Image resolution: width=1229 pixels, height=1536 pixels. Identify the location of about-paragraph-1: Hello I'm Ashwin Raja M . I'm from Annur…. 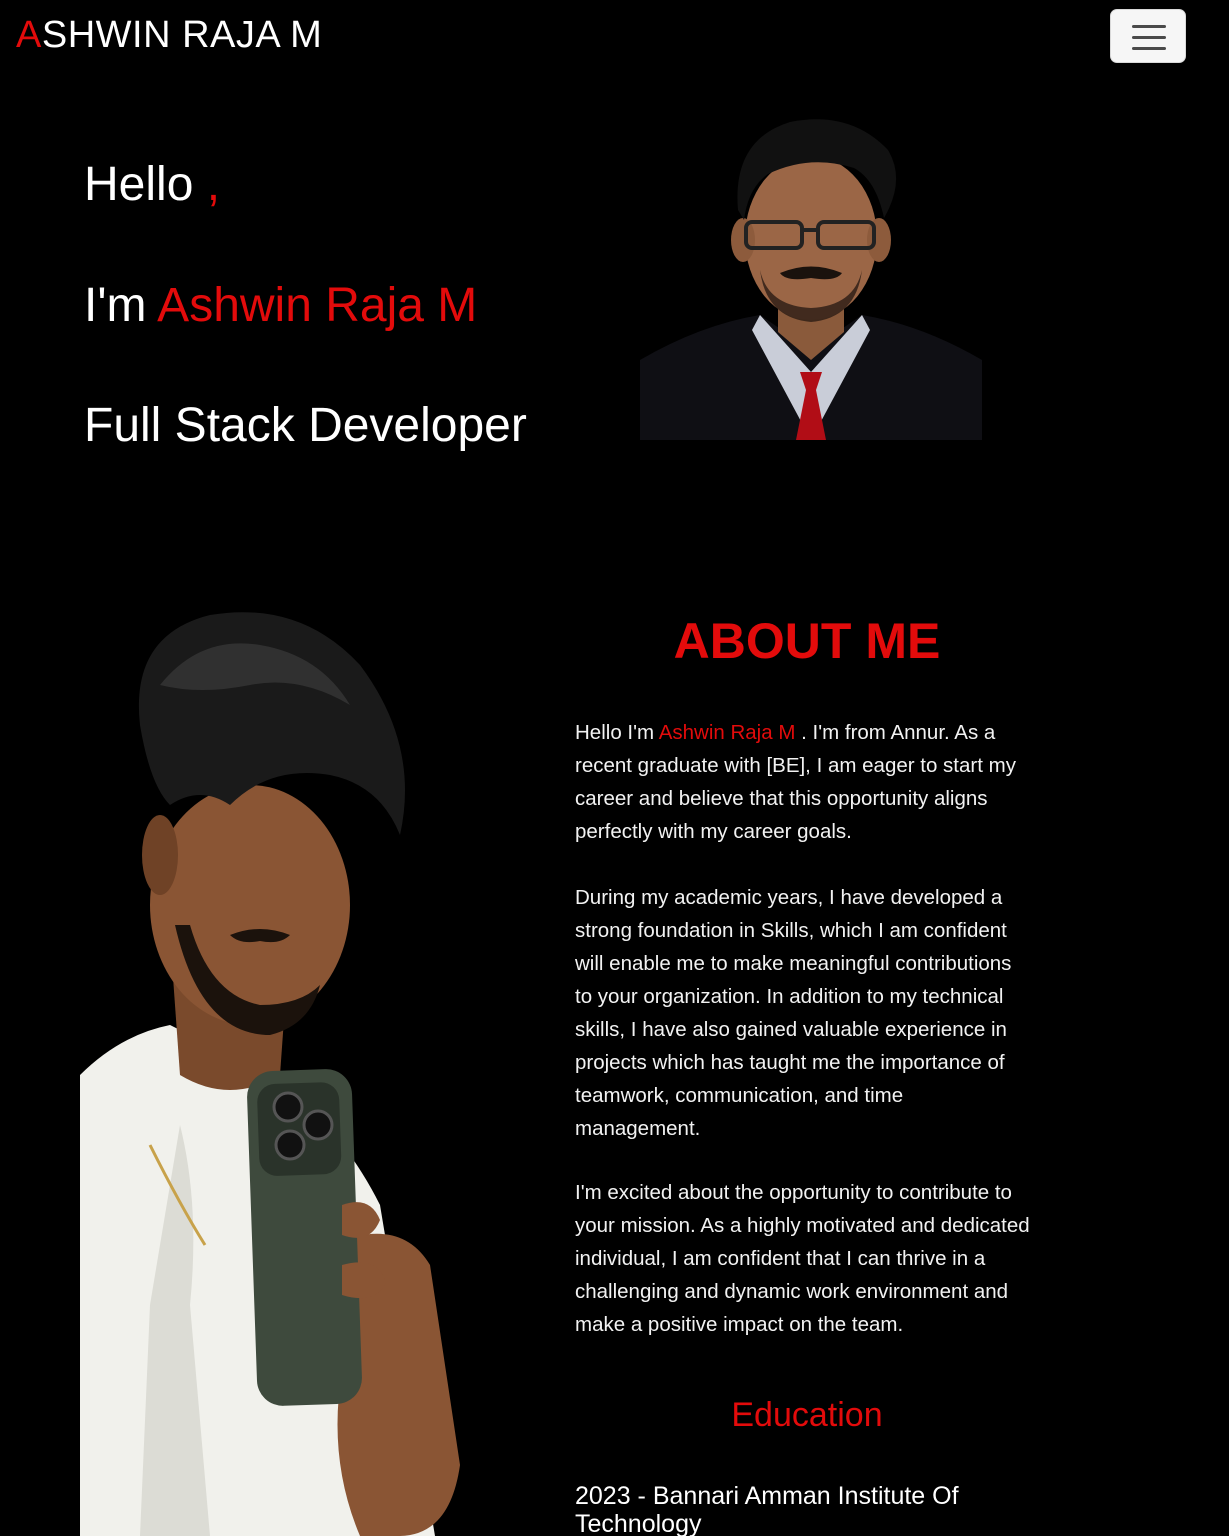
(803, 782).